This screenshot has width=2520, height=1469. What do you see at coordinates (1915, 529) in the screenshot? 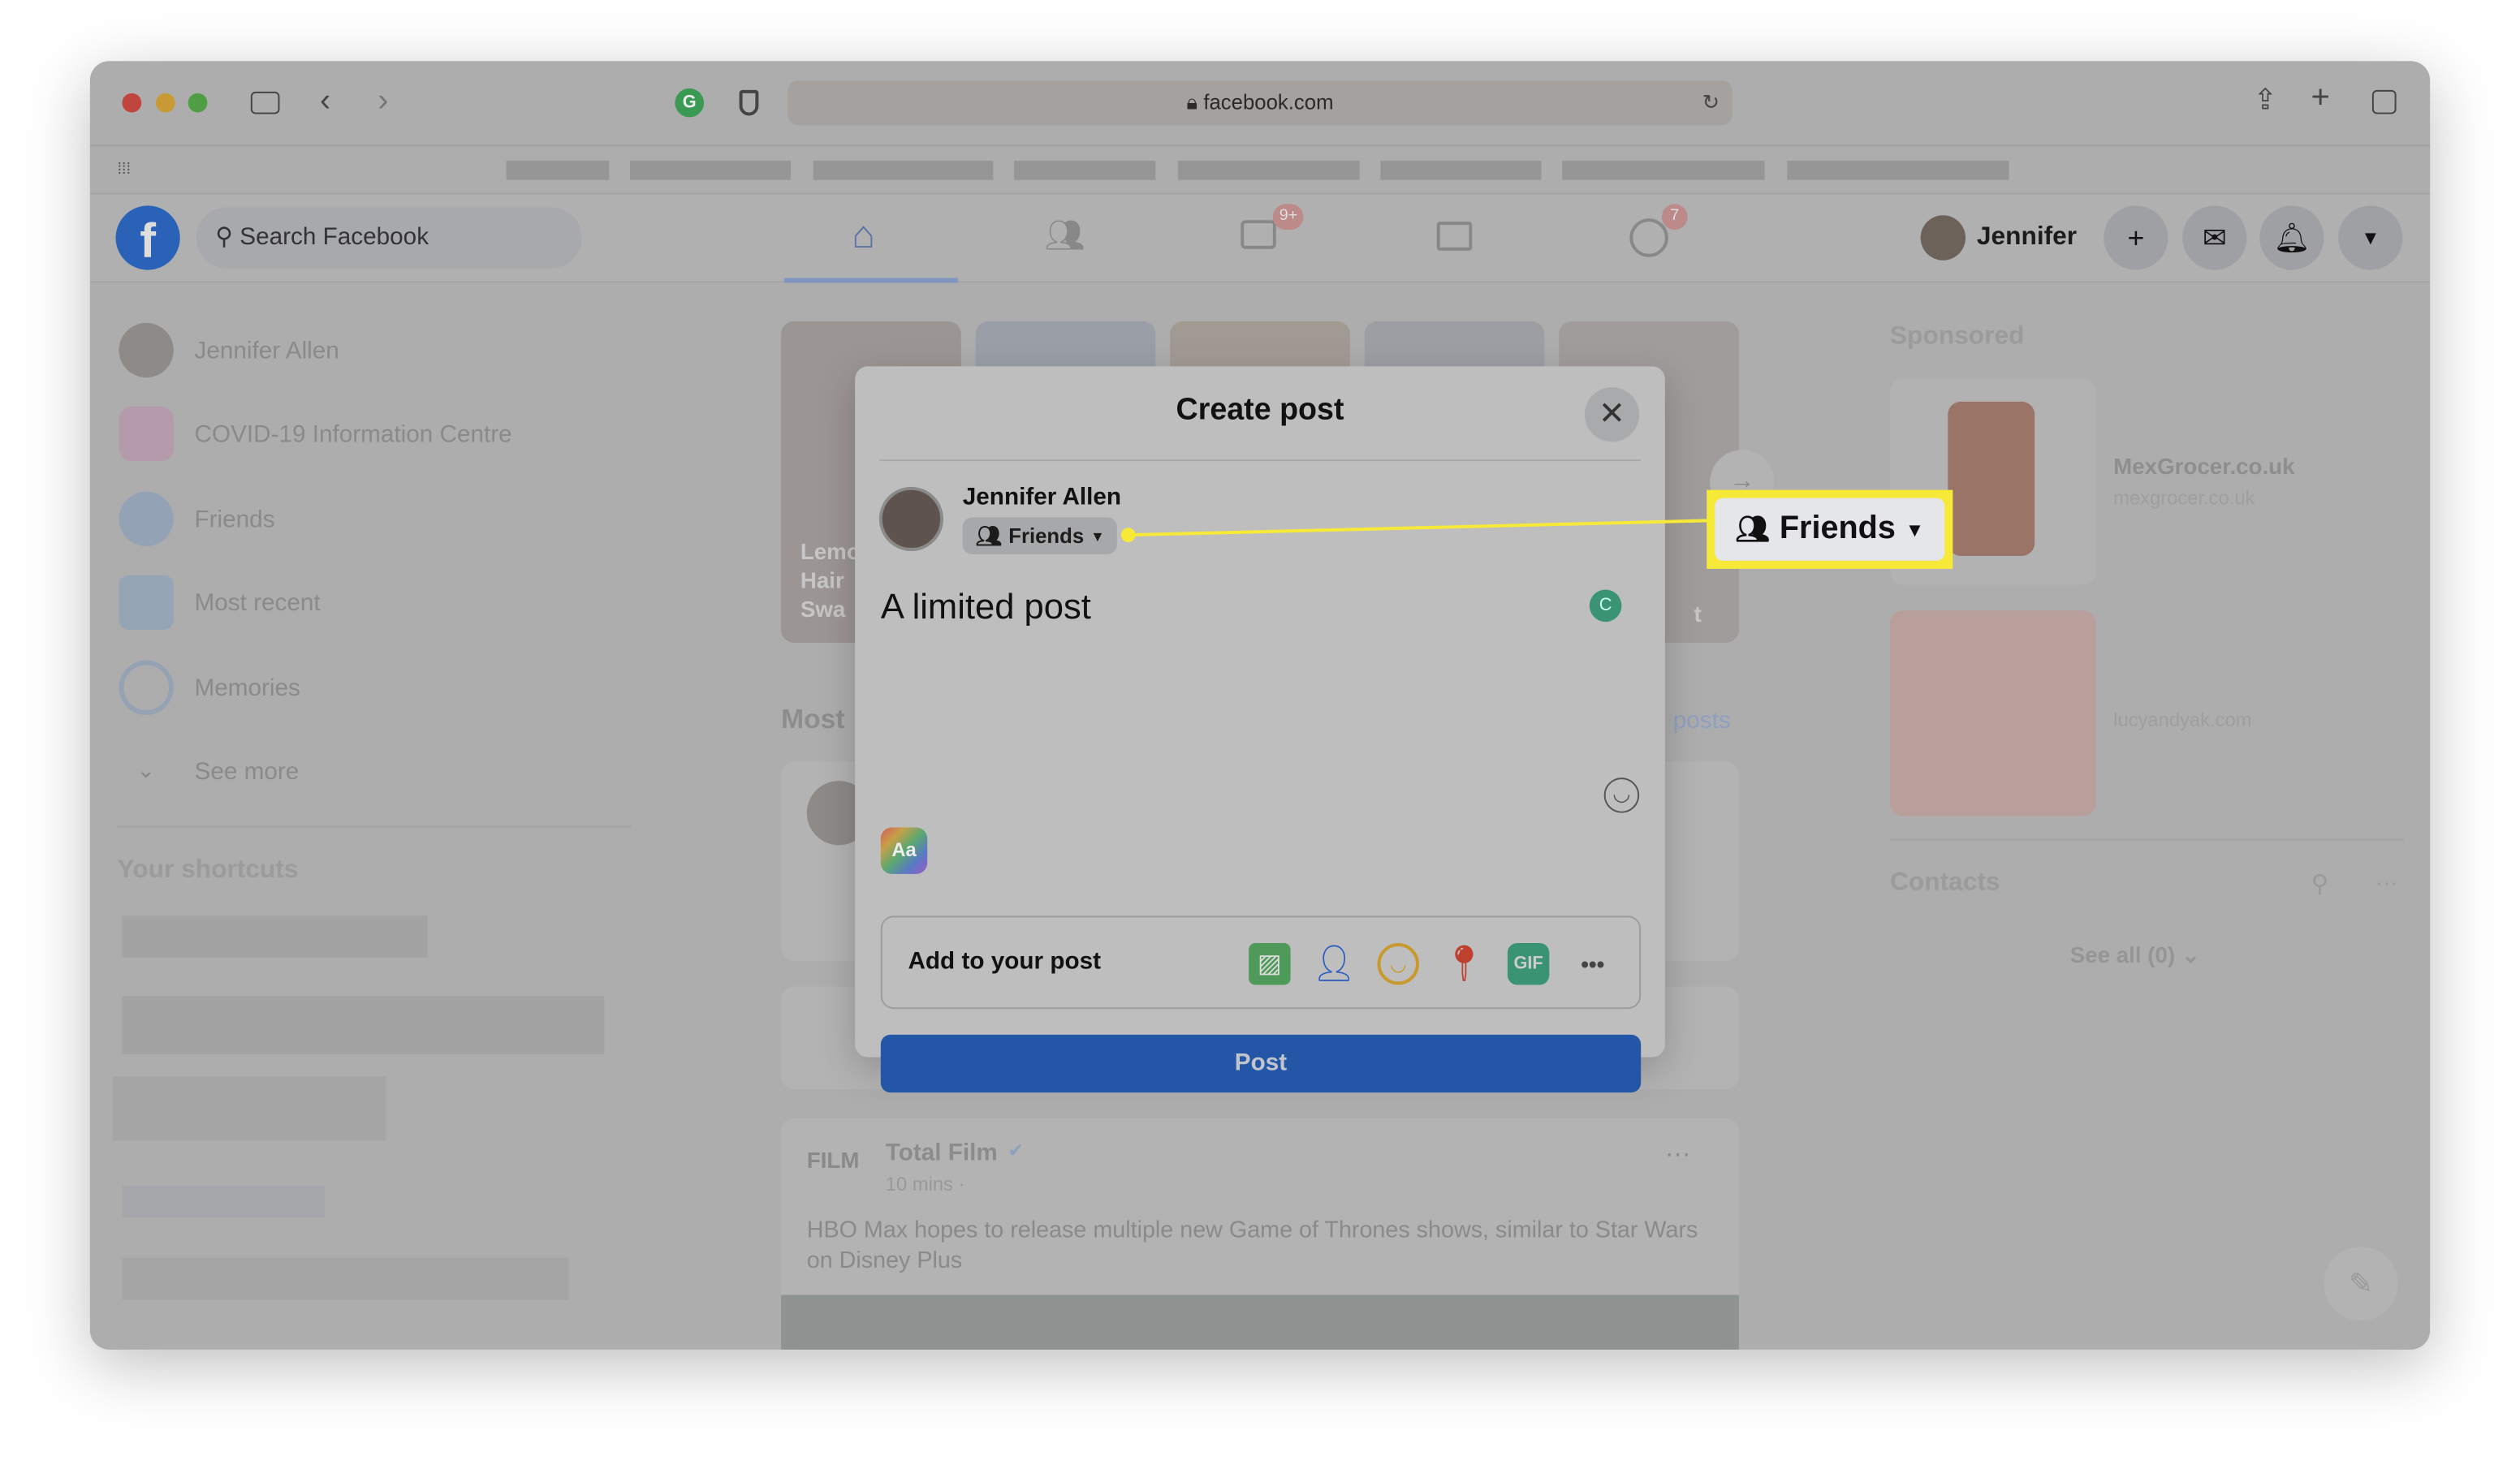
I see `caret-down-icon: ▼` at bounding box center [1915, 529].